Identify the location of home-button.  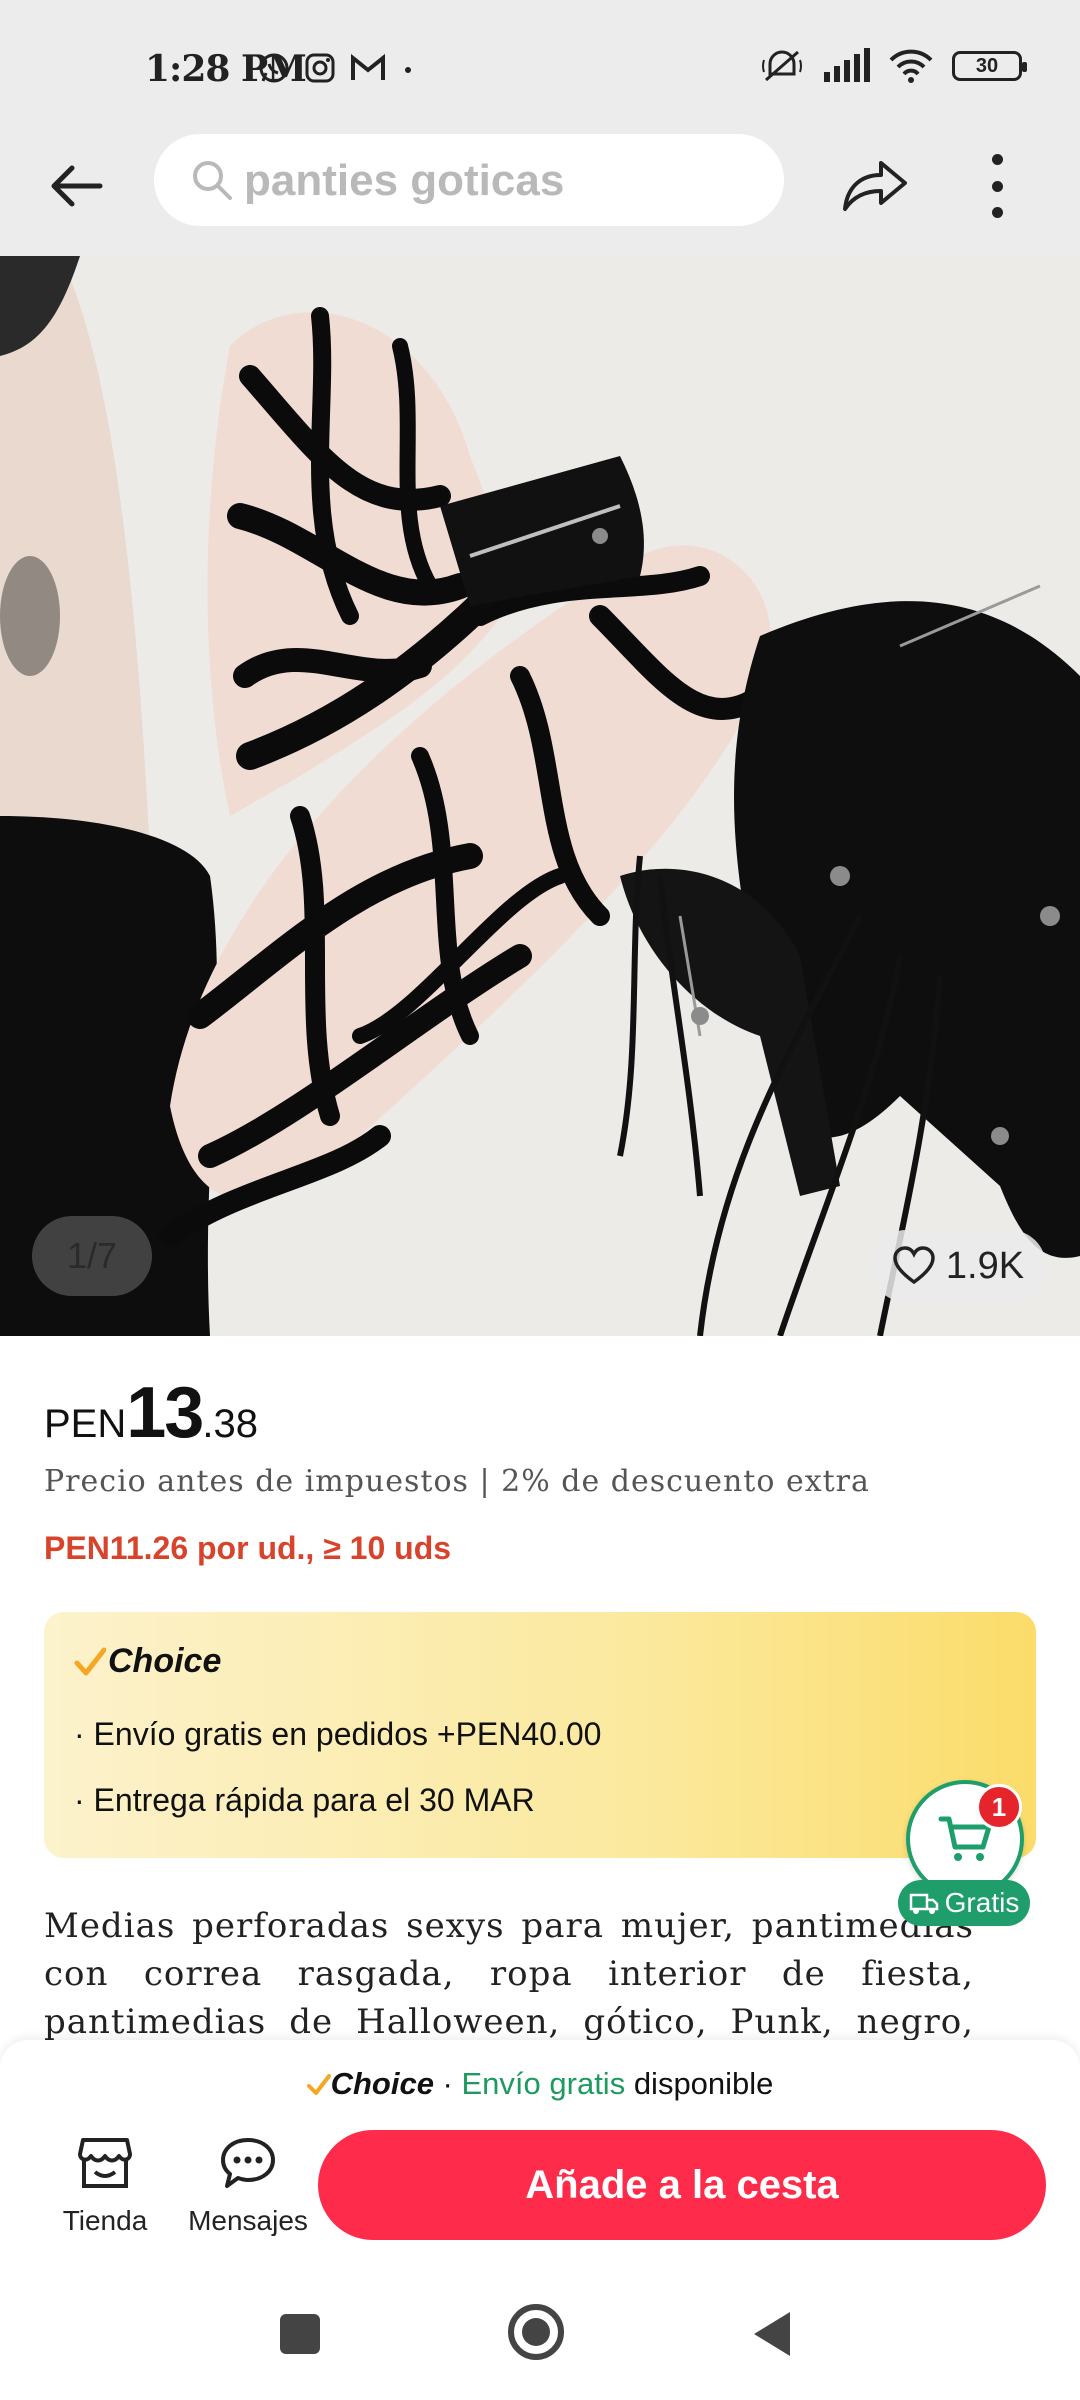
(536, 2332).